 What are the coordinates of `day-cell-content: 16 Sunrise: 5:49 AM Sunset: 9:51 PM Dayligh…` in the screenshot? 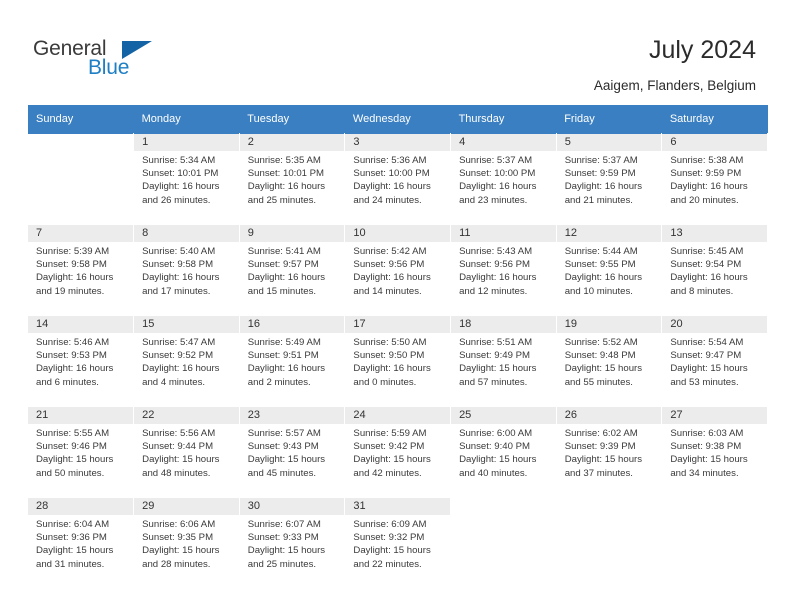 It's located at (292, 361).